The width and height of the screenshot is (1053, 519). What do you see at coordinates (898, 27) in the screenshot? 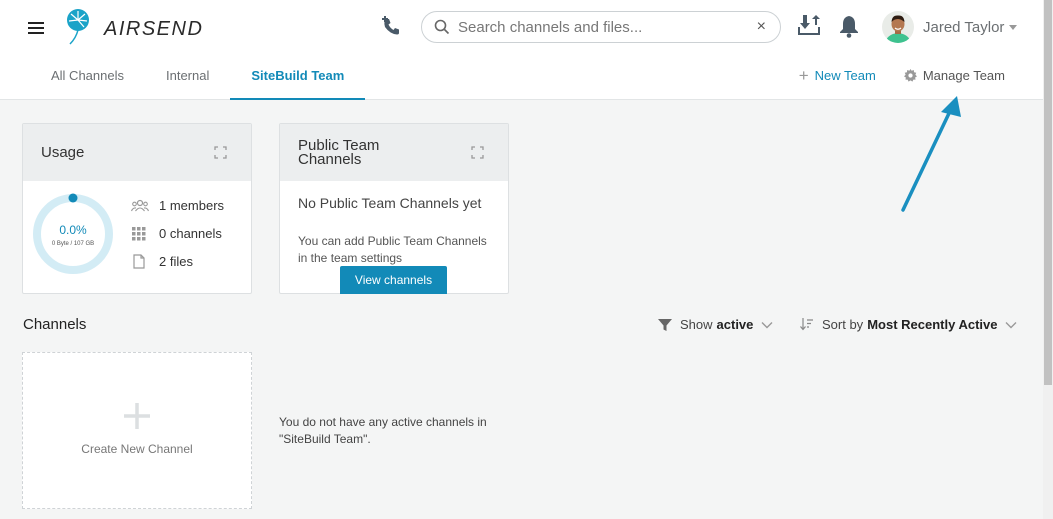
I see `user-avatar` at bounding box center [898, 27].